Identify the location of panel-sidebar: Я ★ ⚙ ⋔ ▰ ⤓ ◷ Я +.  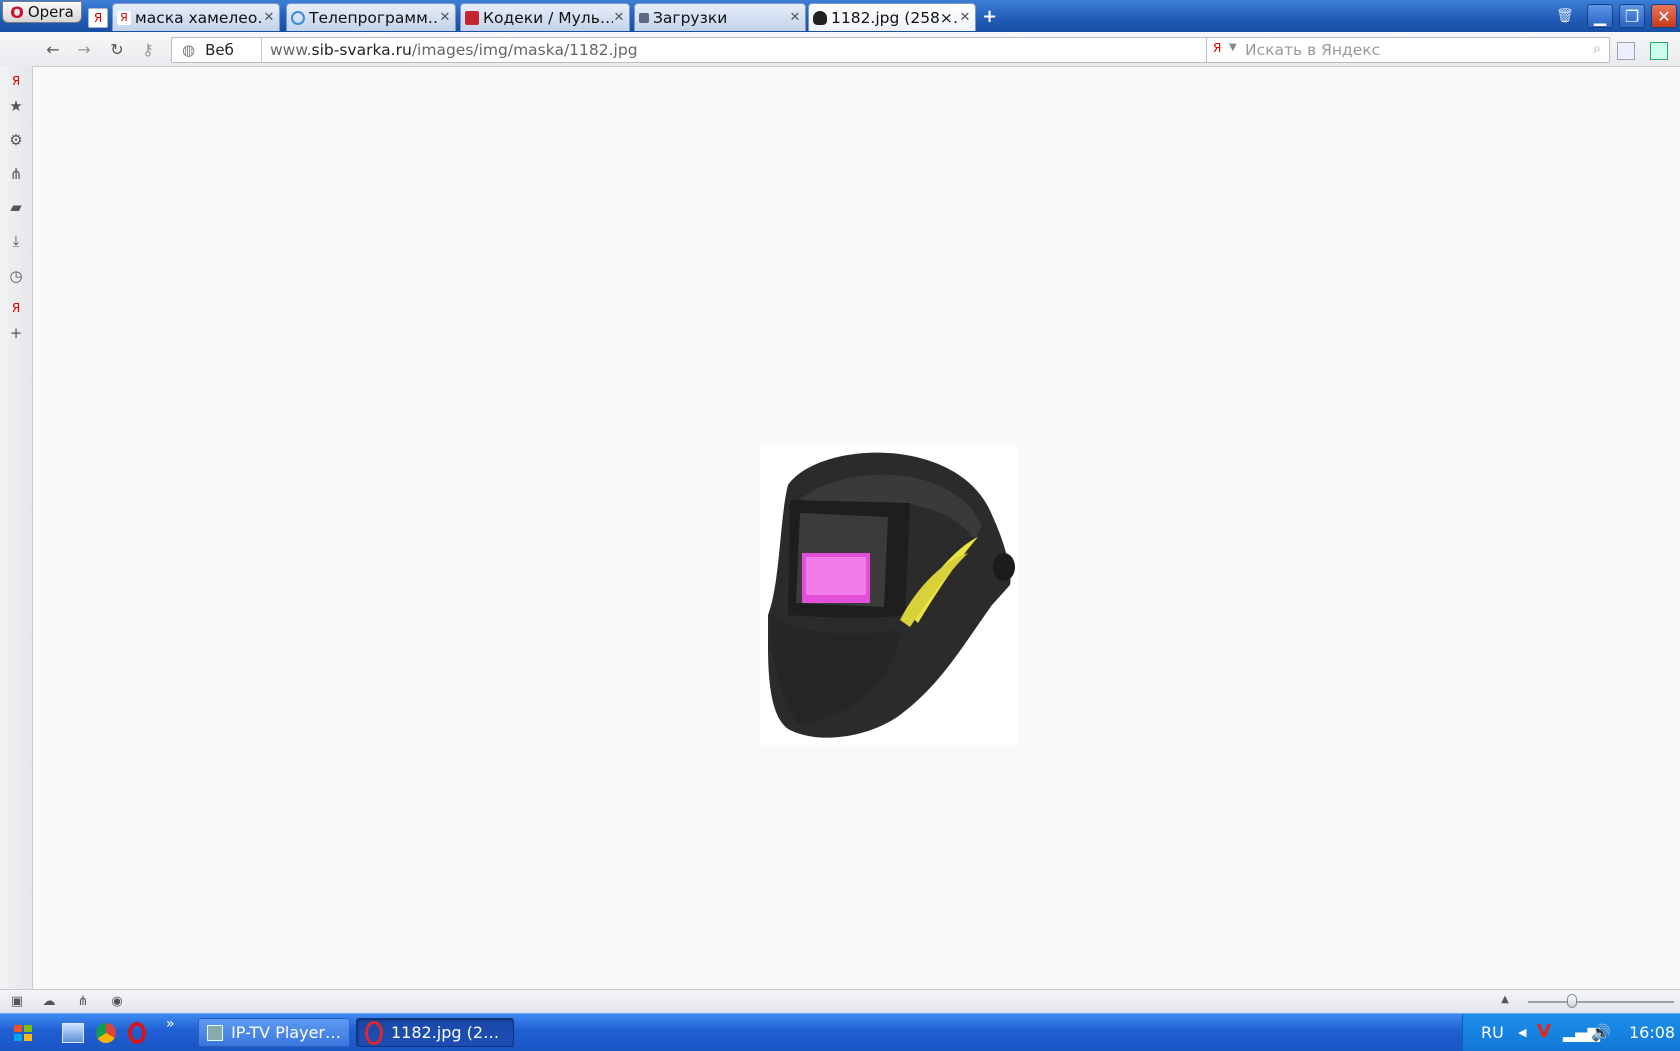
(16, 528).